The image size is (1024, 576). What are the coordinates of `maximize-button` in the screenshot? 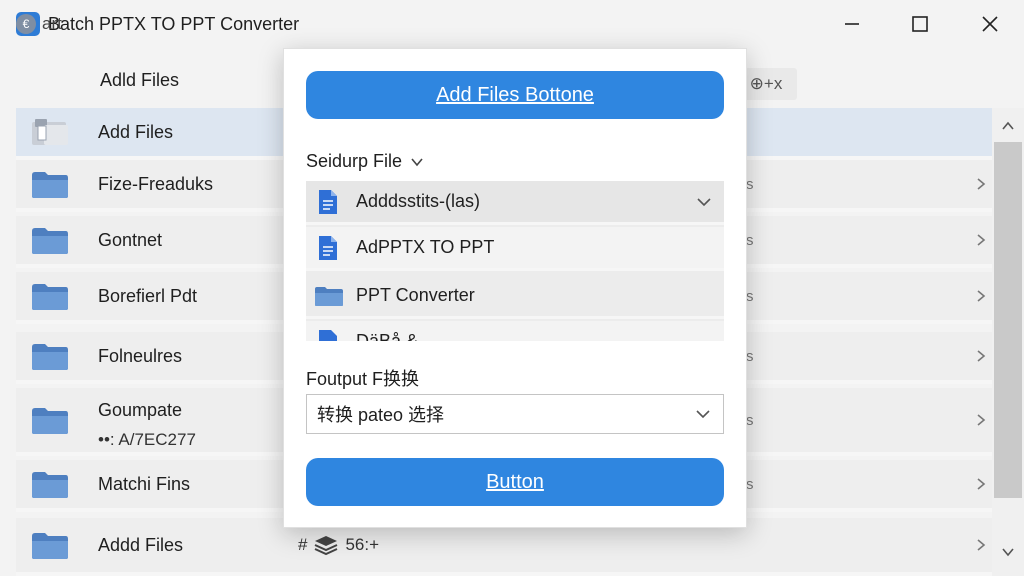 It's located at (920, 24).